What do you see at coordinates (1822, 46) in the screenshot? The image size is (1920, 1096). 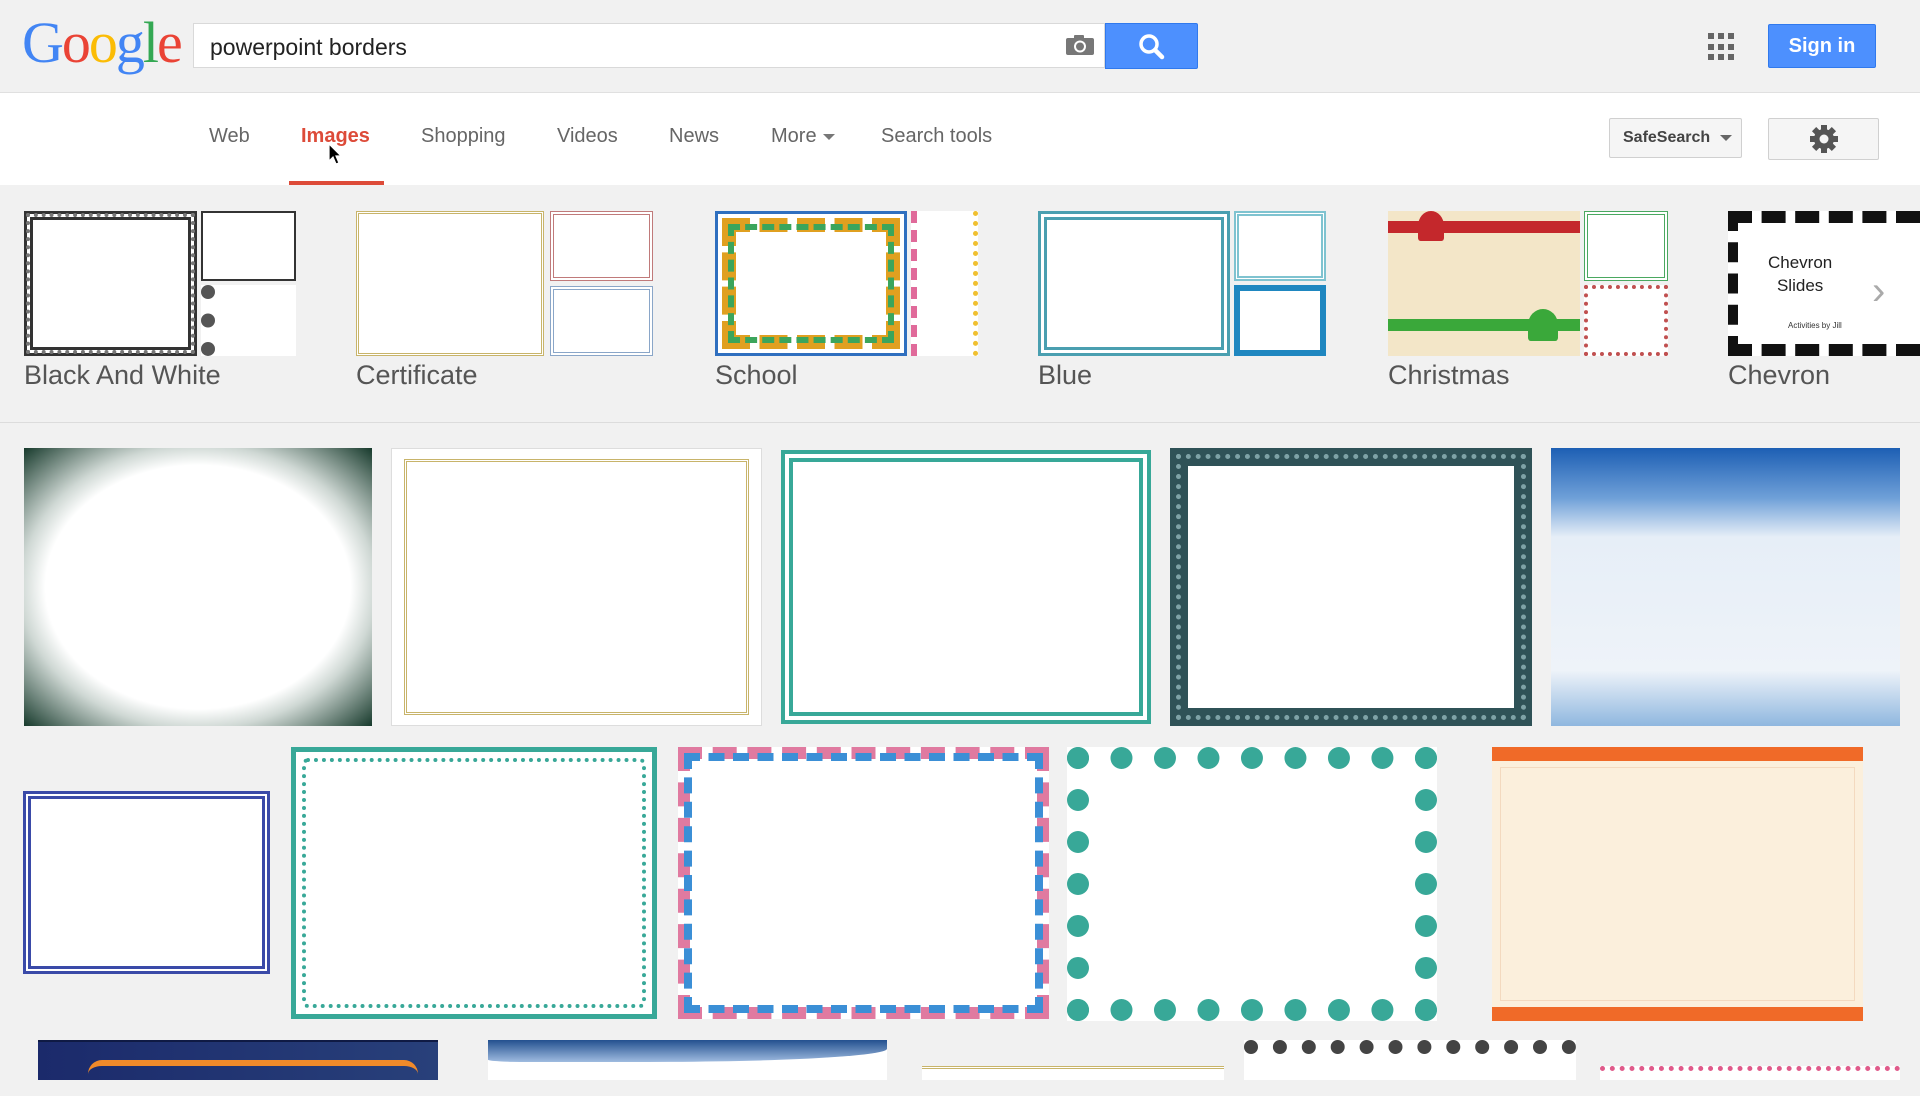 I see `sign-in-button: Sign in` at bounding box center [1822, 46].